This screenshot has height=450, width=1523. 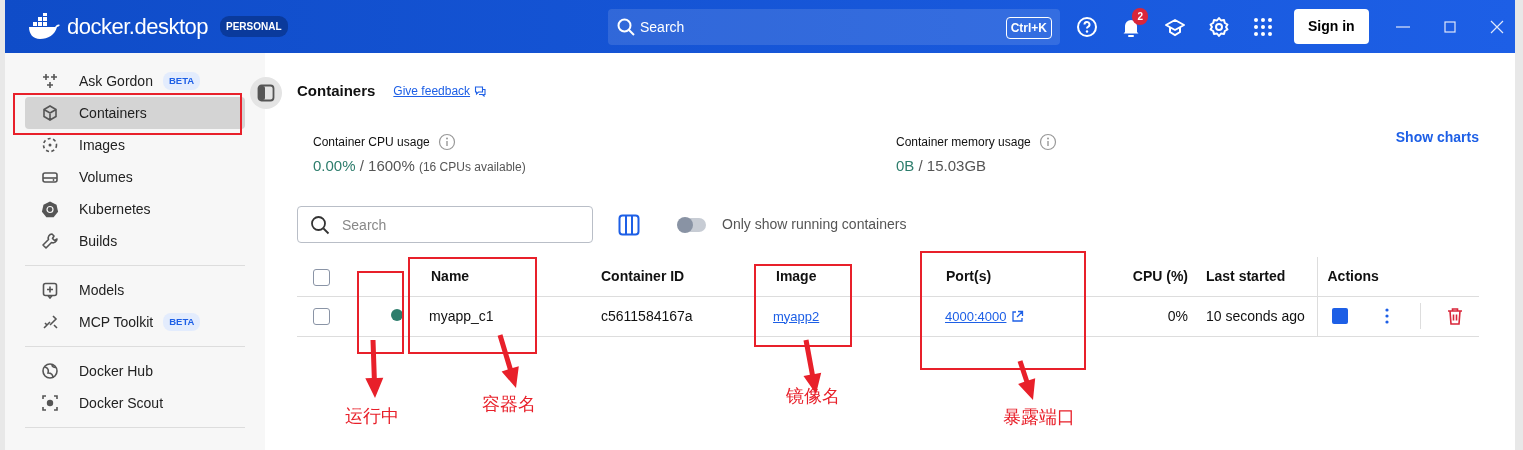 What do you see at coordinates (509, 404) in the screenshot?
I see `annotation-label: 容器名` at bounding box center [509, 404].